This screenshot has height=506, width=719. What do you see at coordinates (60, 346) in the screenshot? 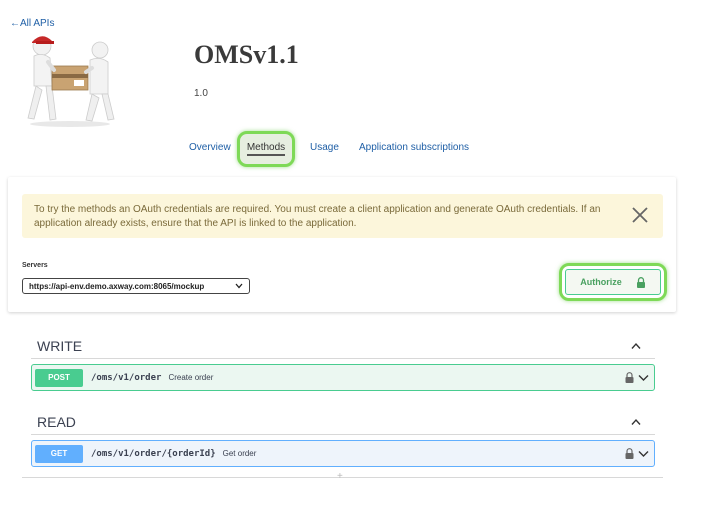
I see `section-write-title: WRITE` at bounding box center [60, 346].